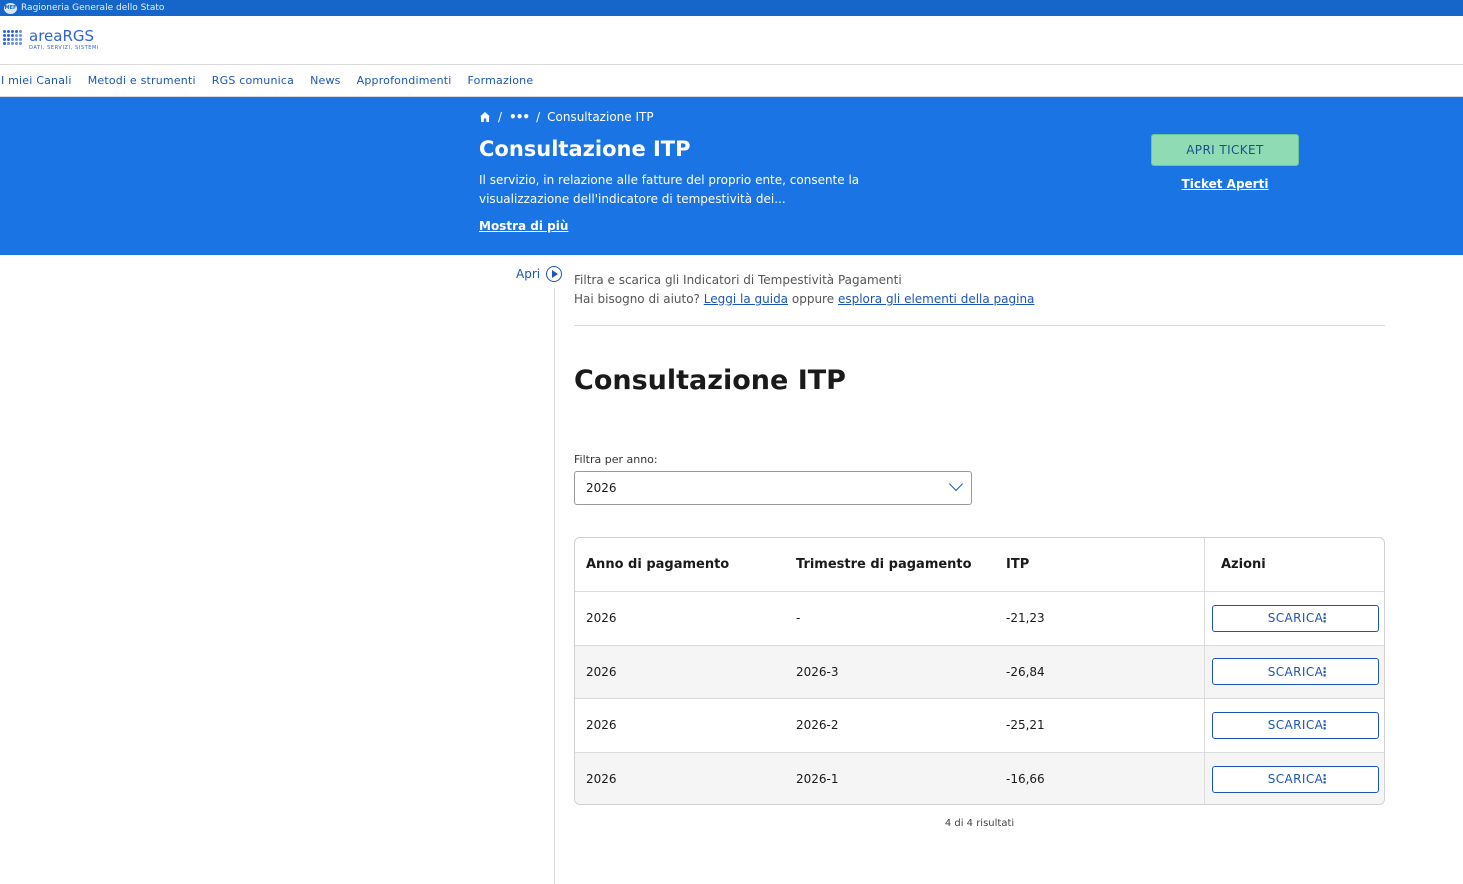  Describe the element at coordinates (1025, 779) in the screenshot. I see `cell-itp: -16,66` at that location.